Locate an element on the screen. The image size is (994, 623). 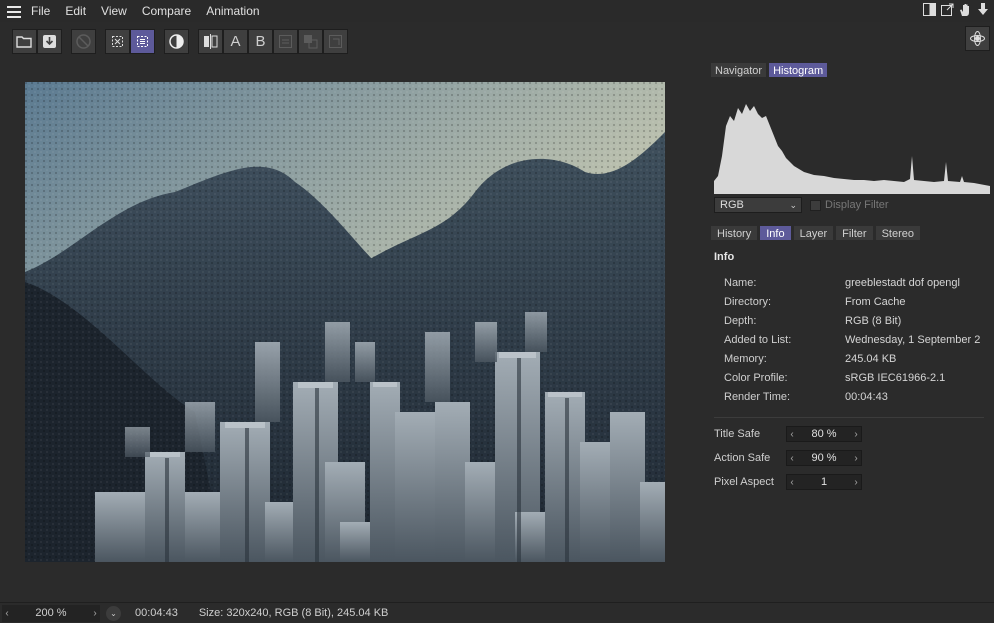
channel-select-value: RGB is located at coordinates (732, 205).